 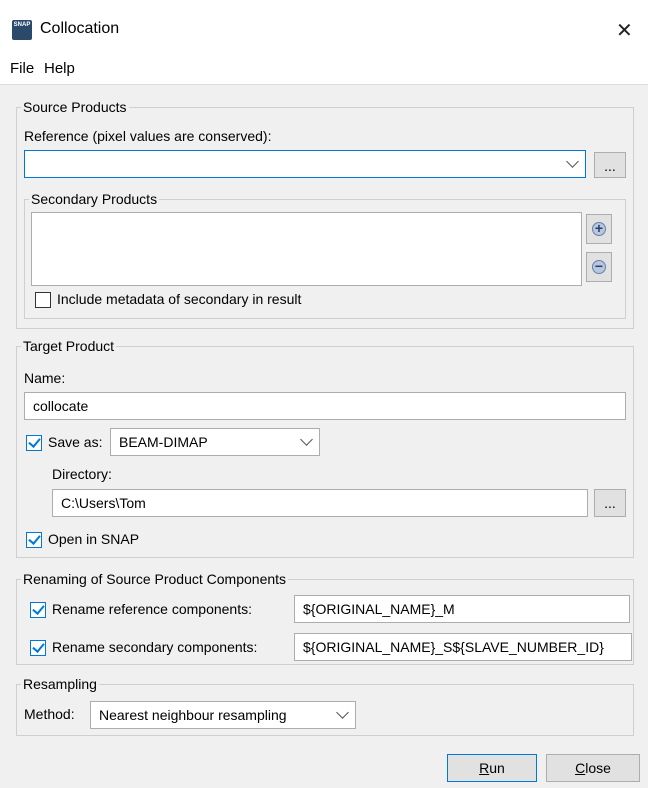 I want to click on secondary-products-list, so click(x=306, y=249).